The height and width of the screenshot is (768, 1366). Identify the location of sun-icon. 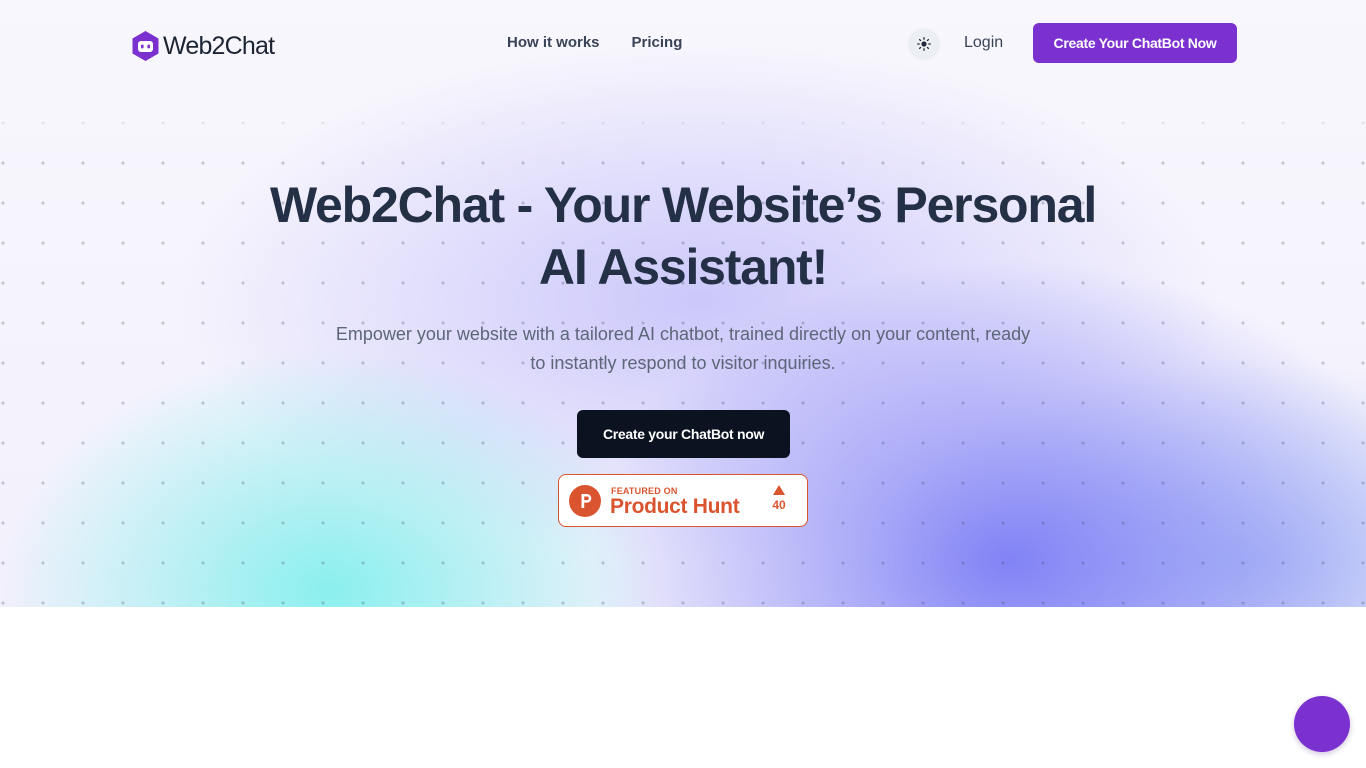
(924, 44).